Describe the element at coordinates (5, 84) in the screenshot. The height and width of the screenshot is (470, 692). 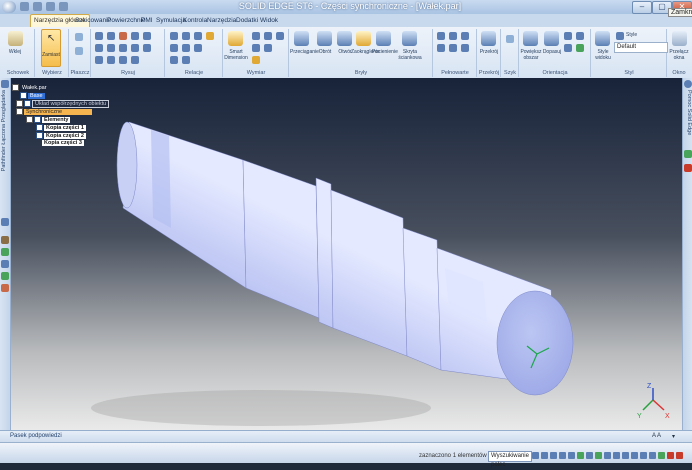
I see `pathfinder-icon` at that location.